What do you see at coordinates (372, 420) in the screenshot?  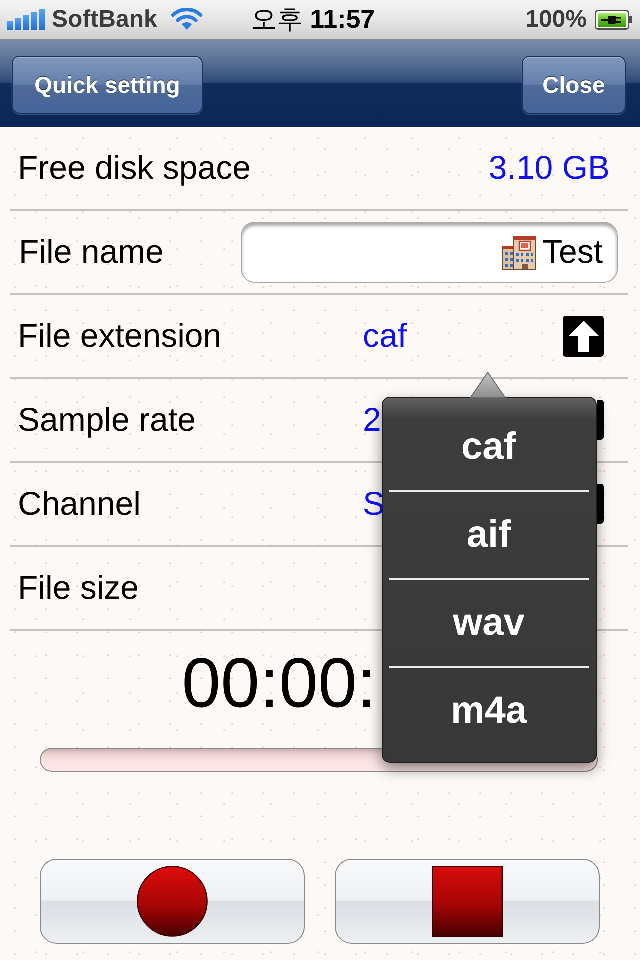 I see `value-text: 2` at bounding box center [372, 420].